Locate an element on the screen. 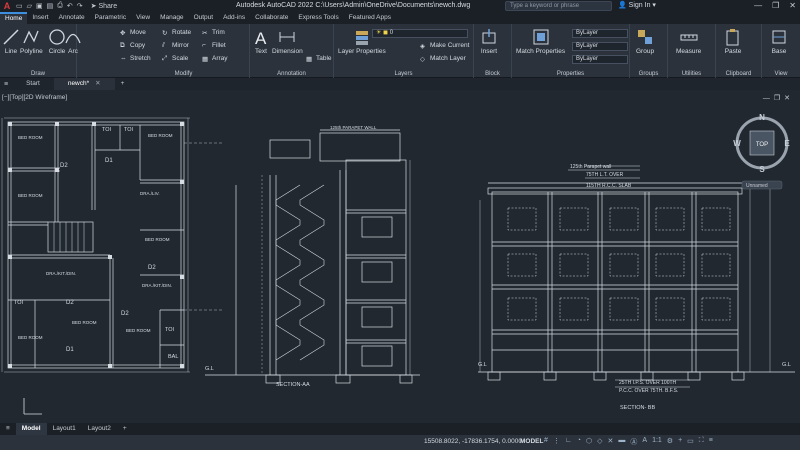 This screenshot has height=450, width=800. grid-icon: # is located at coordinates (546, 442).